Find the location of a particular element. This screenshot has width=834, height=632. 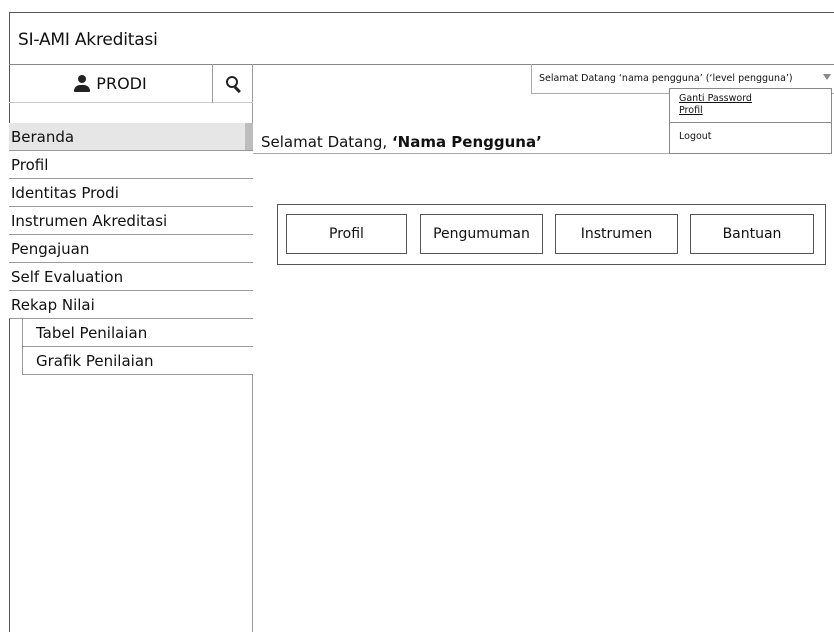

logout-link: Logout is located at coordinates (750, 137).